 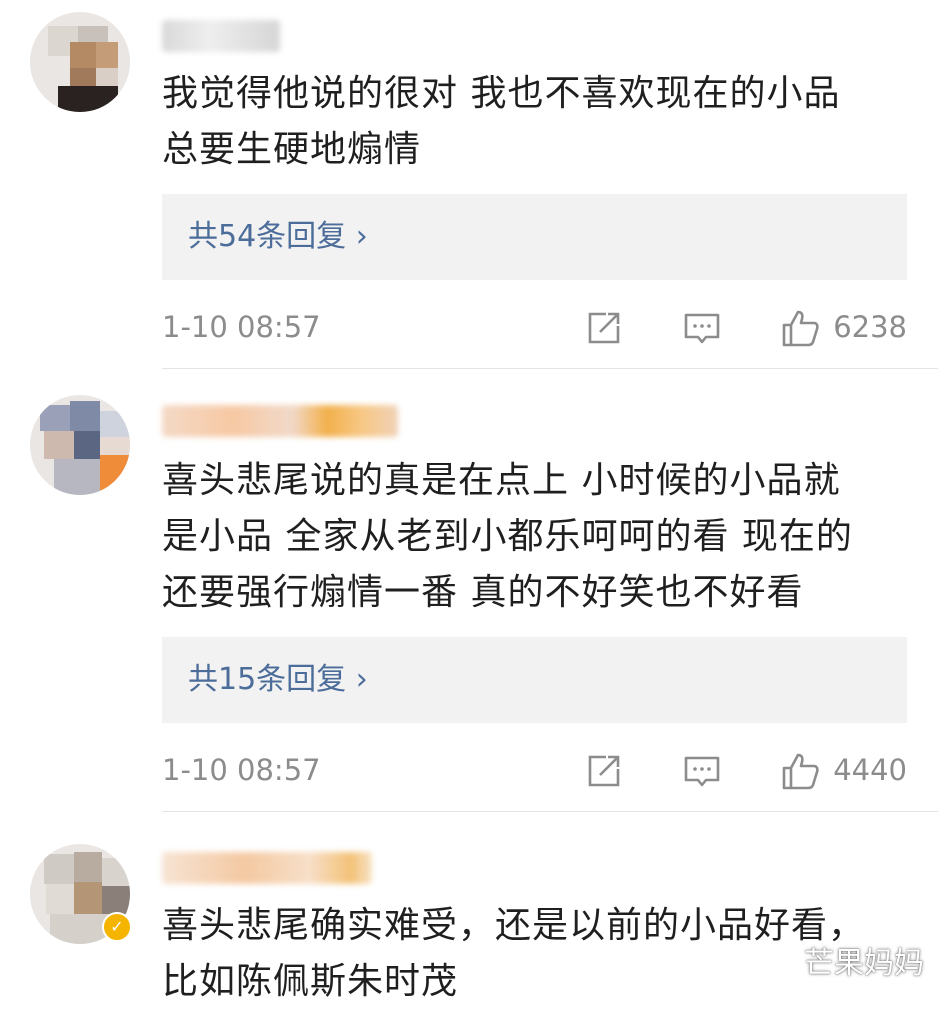 I want to click on watermark: 芒果妈妈, so click(x=864, y=963).